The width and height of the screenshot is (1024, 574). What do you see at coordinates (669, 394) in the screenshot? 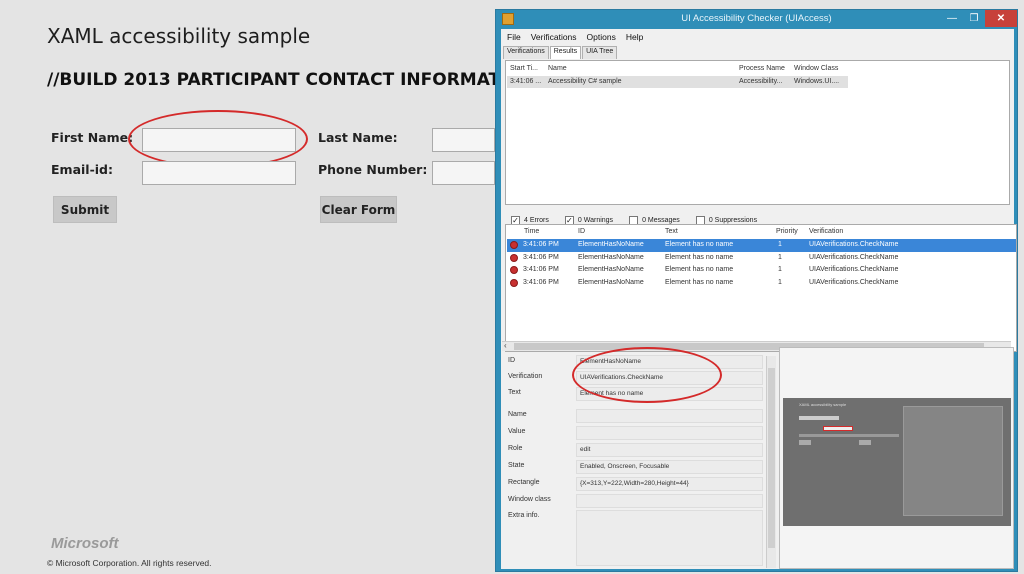
I see `prop-value-text: Element has no name` at bounding box center [669, 394].